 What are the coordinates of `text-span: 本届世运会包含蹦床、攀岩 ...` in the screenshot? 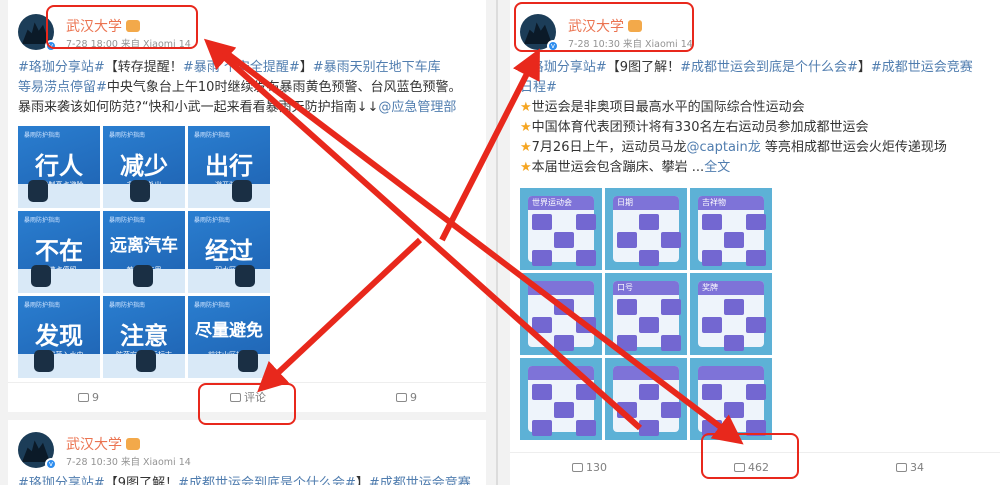 It's located at (618, 167).